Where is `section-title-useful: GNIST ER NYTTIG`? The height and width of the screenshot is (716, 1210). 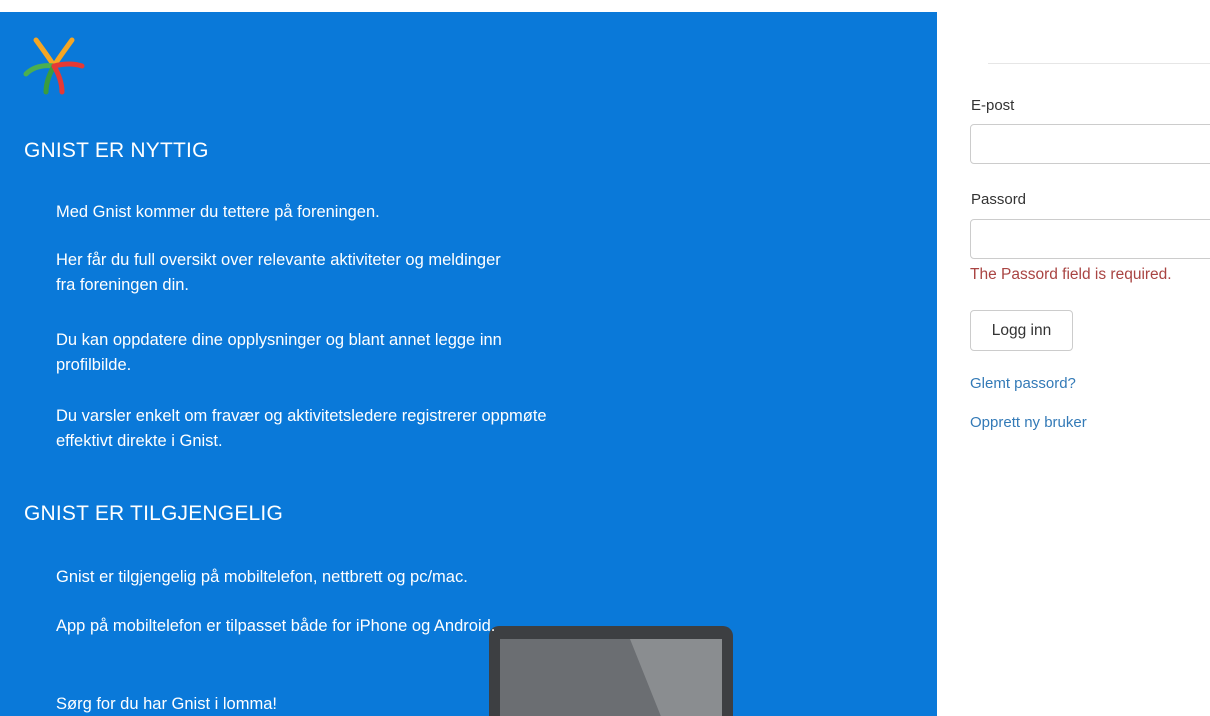
section-title-useful: GNIST ER NYTTIG is located at coordinates (116, 150).